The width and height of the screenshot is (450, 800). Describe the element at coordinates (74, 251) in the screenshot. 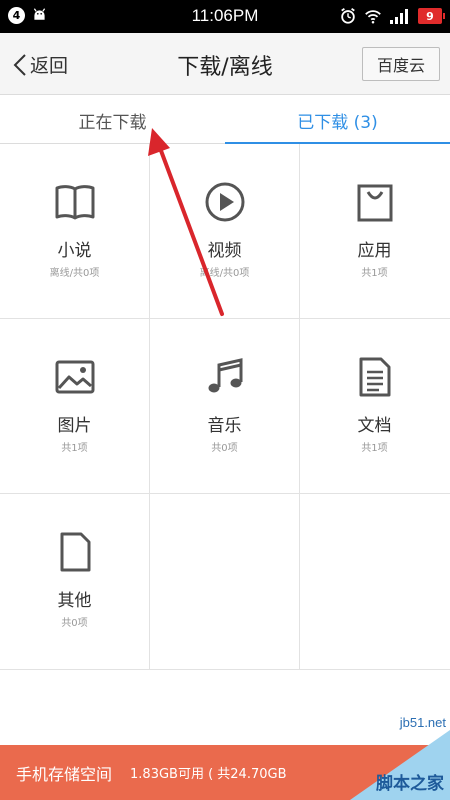

I see `category-label: 小说` at that location.